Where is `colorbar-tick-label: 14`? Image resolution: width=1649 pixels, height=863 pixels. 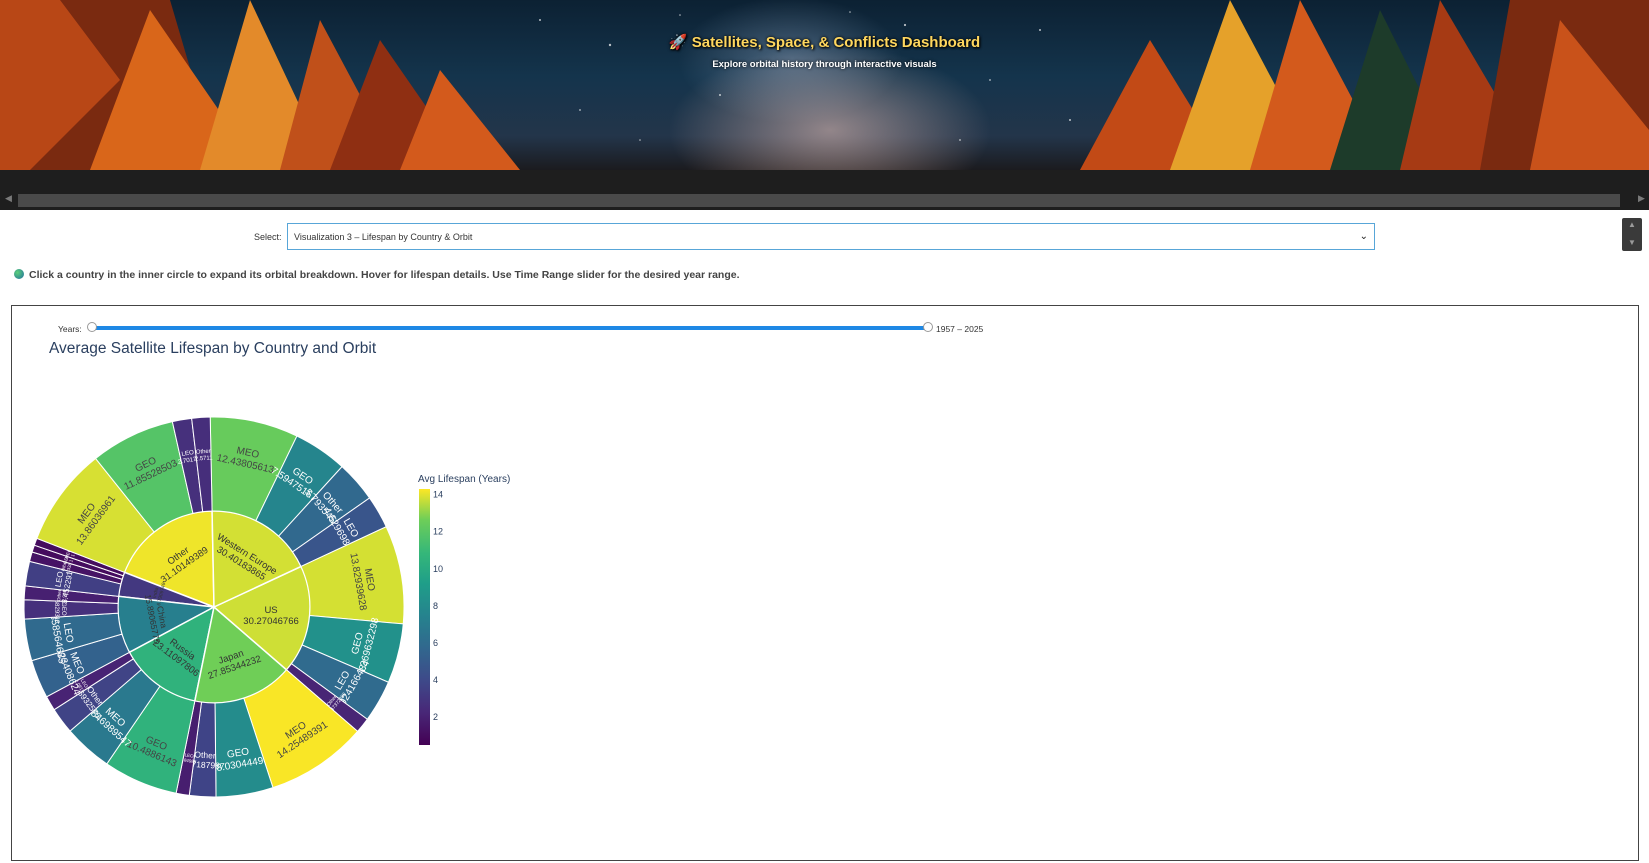 colorbar-tick-label: 14 is located at coordinates (438, 495).